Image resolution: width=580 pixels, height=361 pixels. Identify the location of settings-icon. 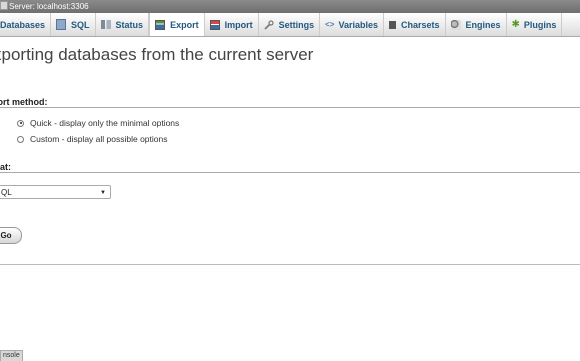
(269, 24).